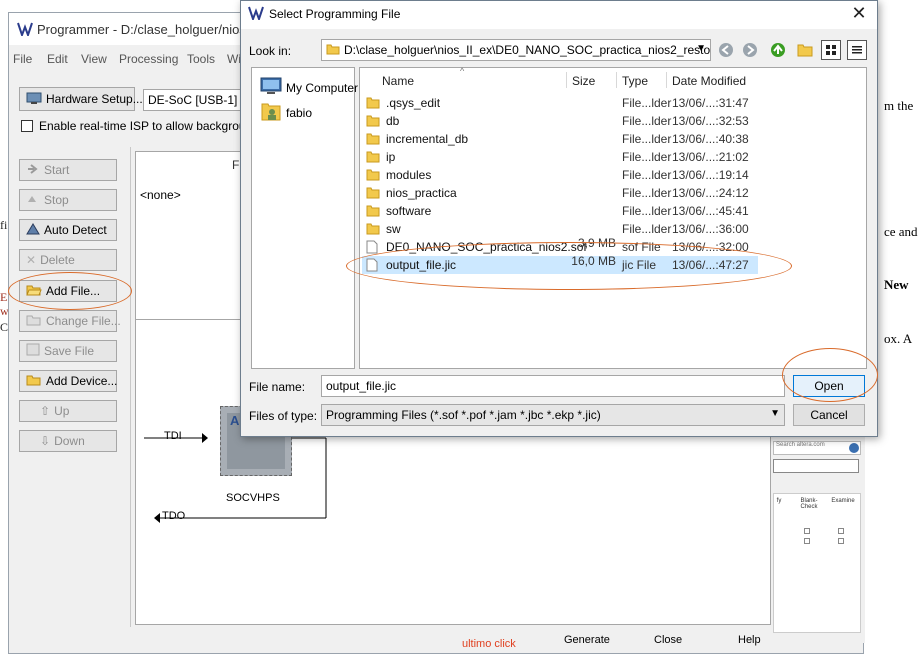 This screenshot has width=918, height=654. What do you see at coordinates (779, 501) in the screenshot?
I see `op-col-verify: fy` at bounding box center [779, 501].